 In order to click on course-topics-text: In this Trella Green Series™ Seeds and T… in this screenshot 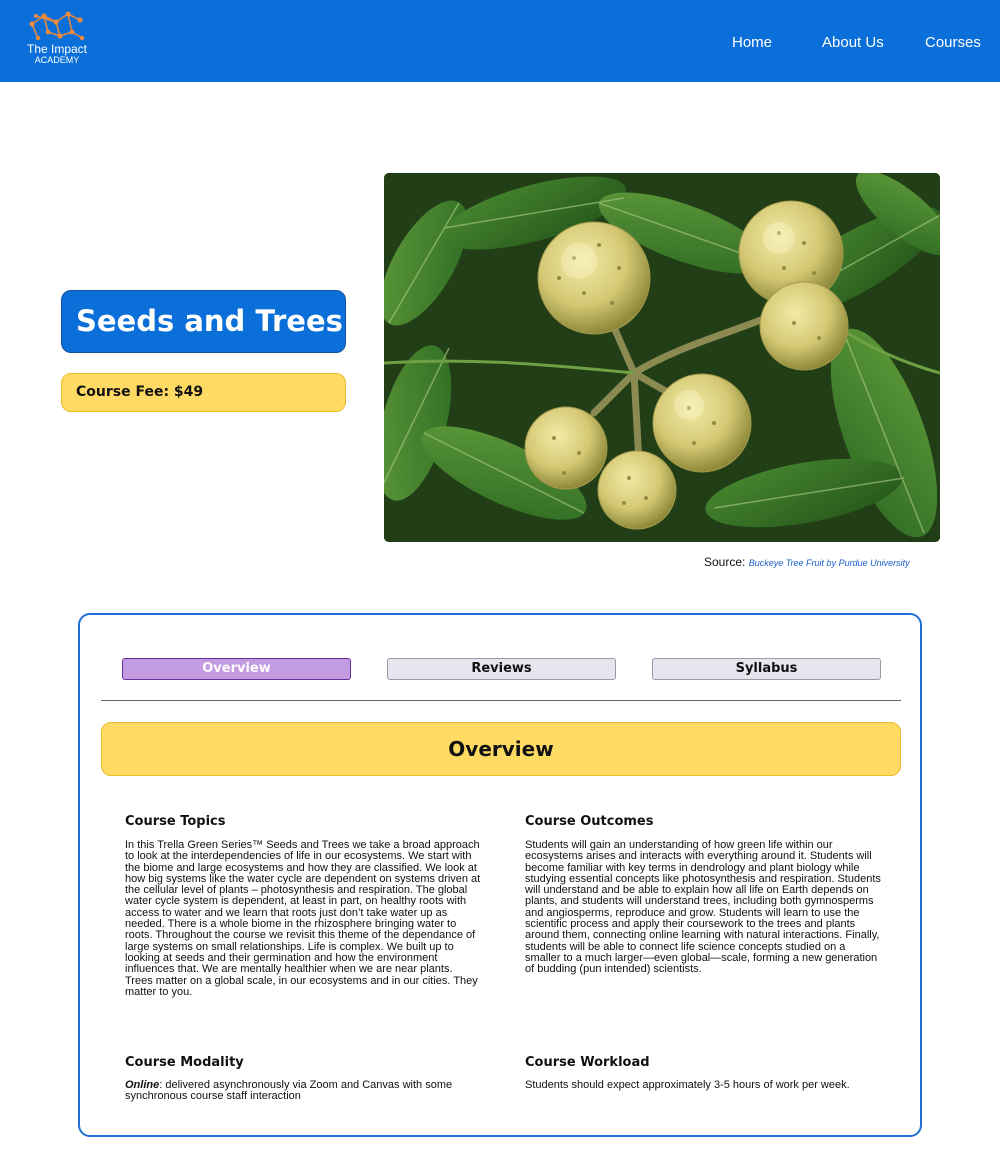, I will do `click(303, 918)`.